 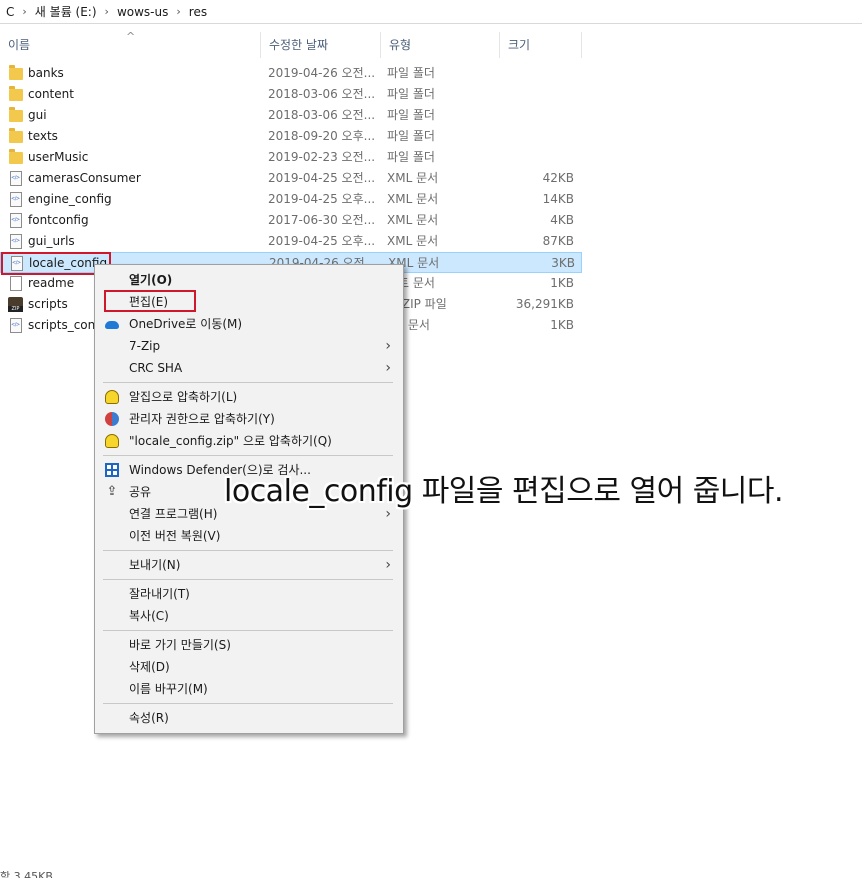 I want to click on column-header-size: 크기, so click(x=541, y=45).